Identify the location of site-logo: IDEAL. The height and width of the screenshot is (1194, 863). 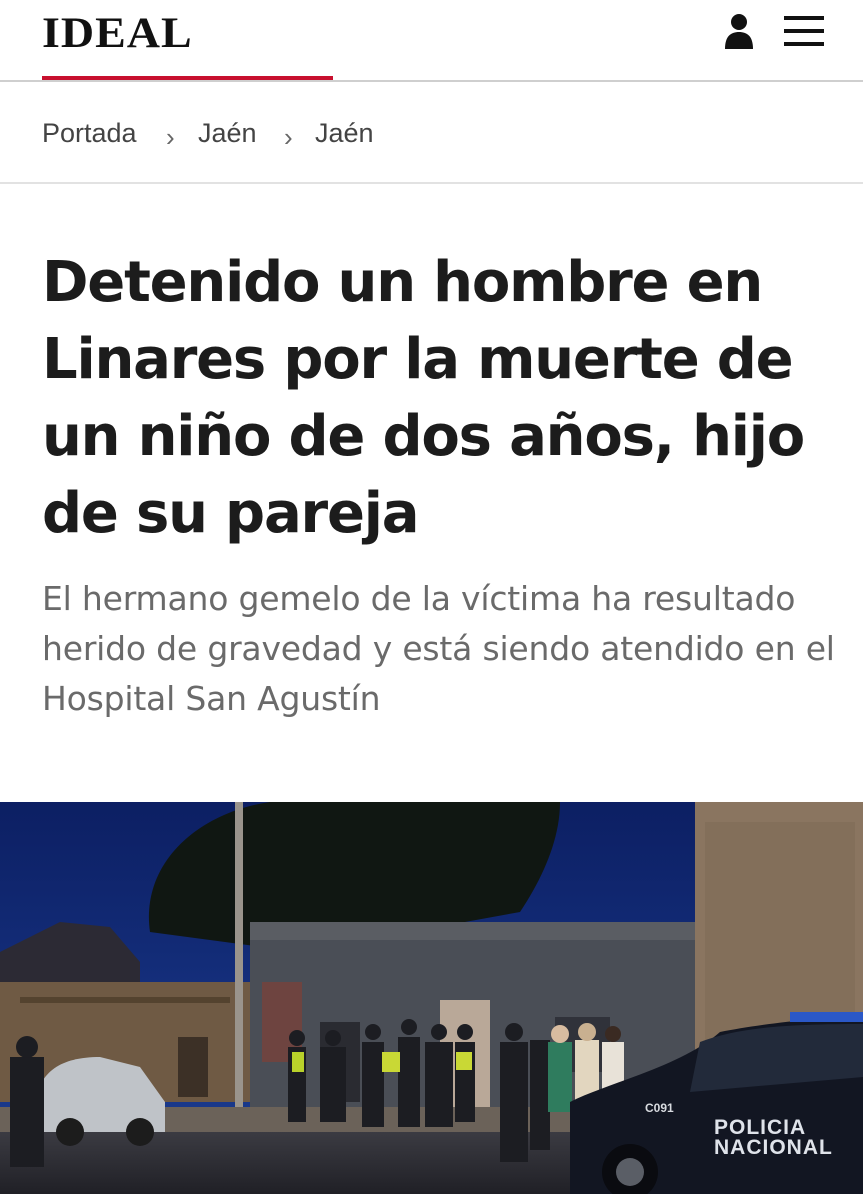
(117, 32).